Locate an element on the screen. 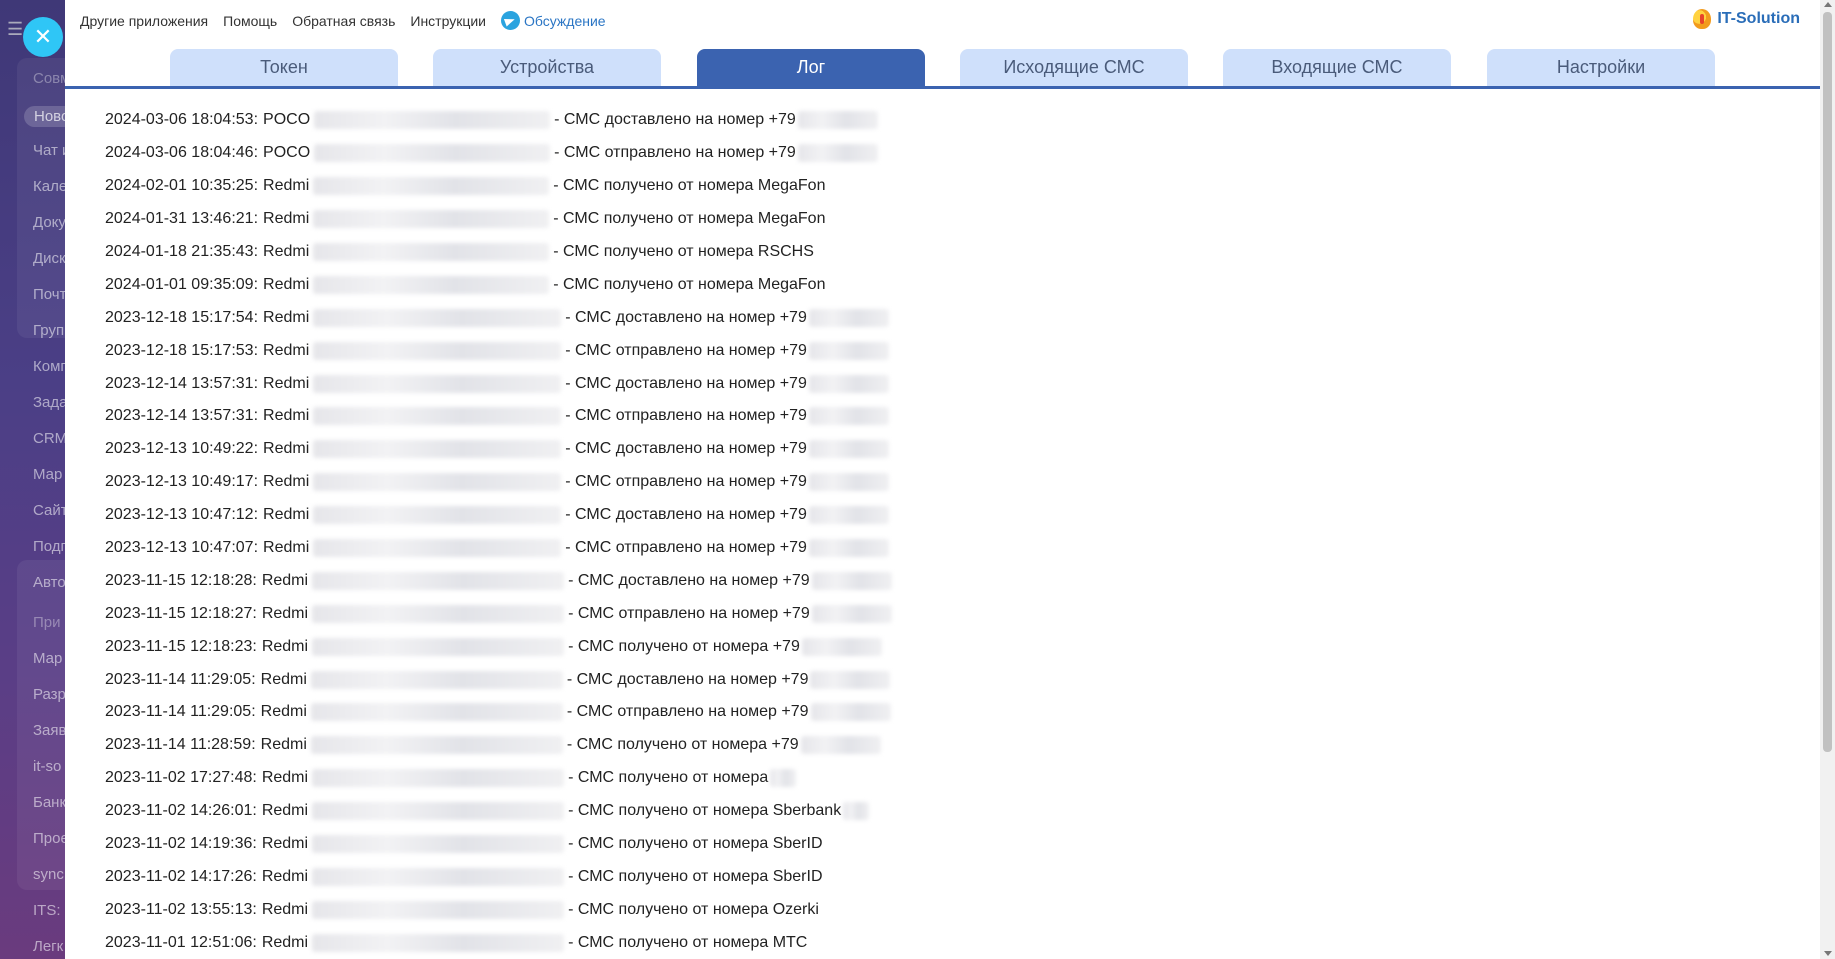 Image resolution: width=1835 pixels, height=959 pixels. link-help: Помощь is located at coordinates (250, 21).